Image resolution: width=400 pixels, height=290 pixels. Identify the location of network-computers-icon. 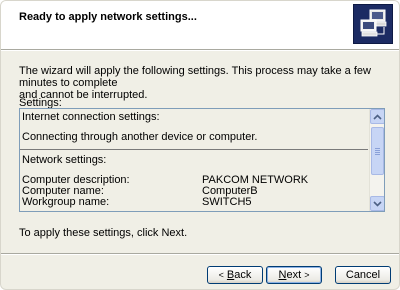
(373, 24).